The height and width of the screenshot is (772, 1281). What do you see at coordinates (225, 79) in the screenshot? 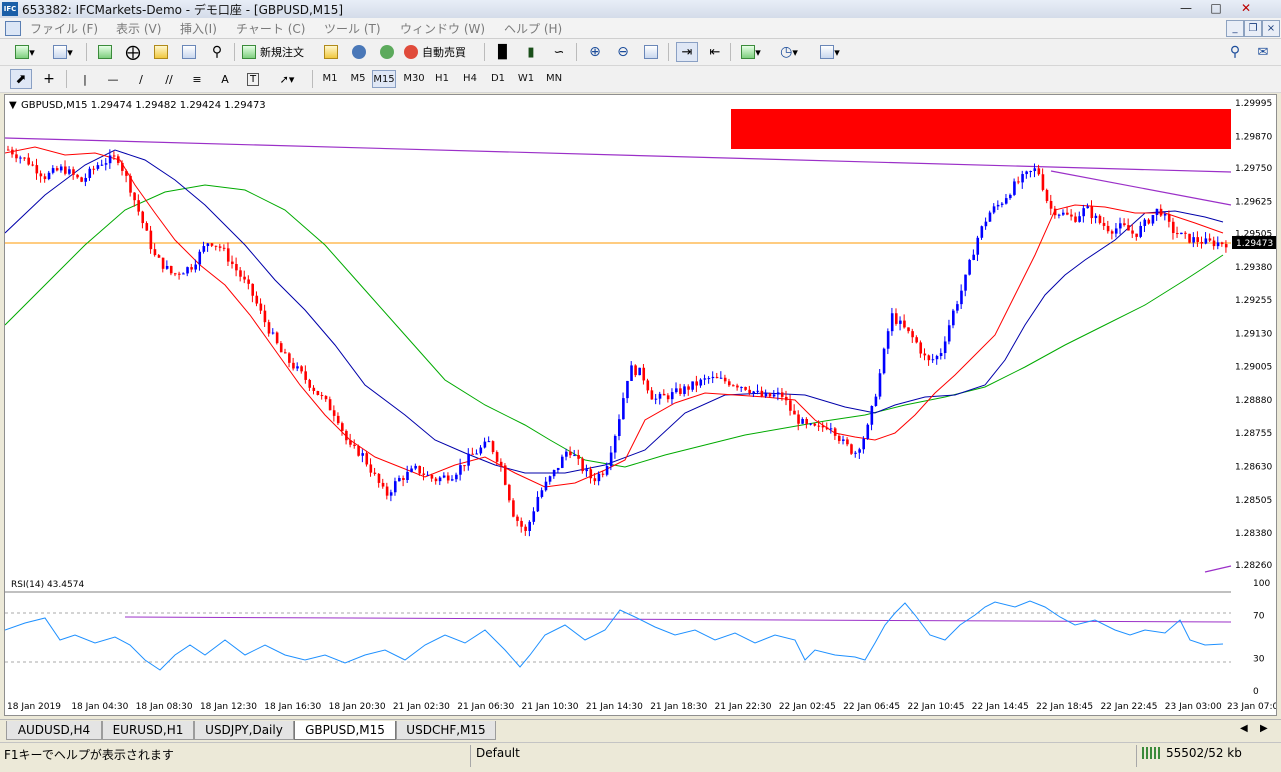
I see `text-tool: A` at bounding box center [225, 79].